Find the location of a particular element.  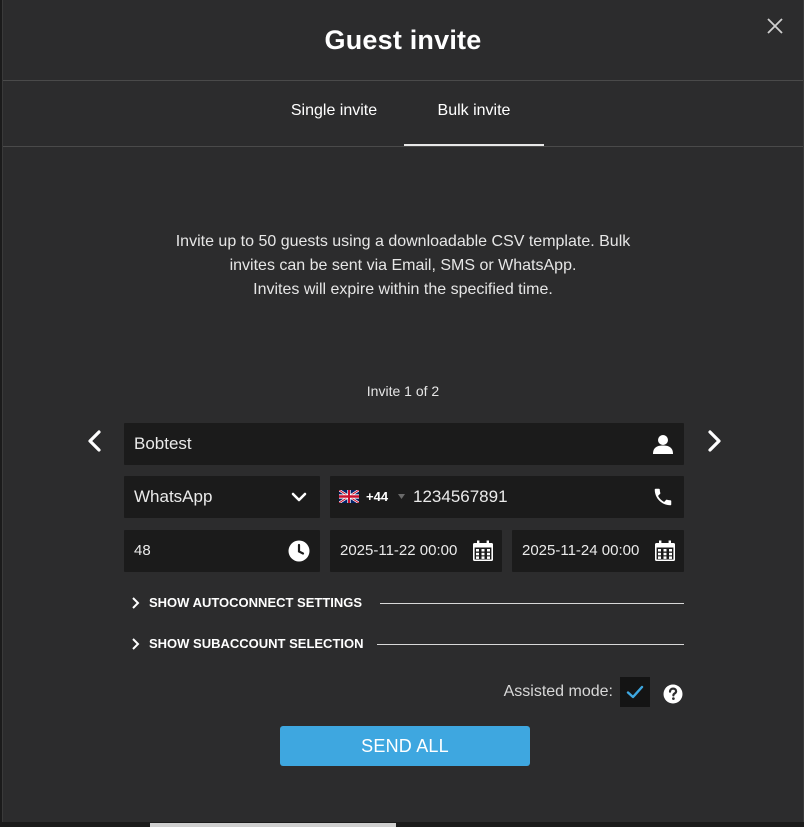

next-invite-chevron-right-icon is located at coordinates (714, 441).